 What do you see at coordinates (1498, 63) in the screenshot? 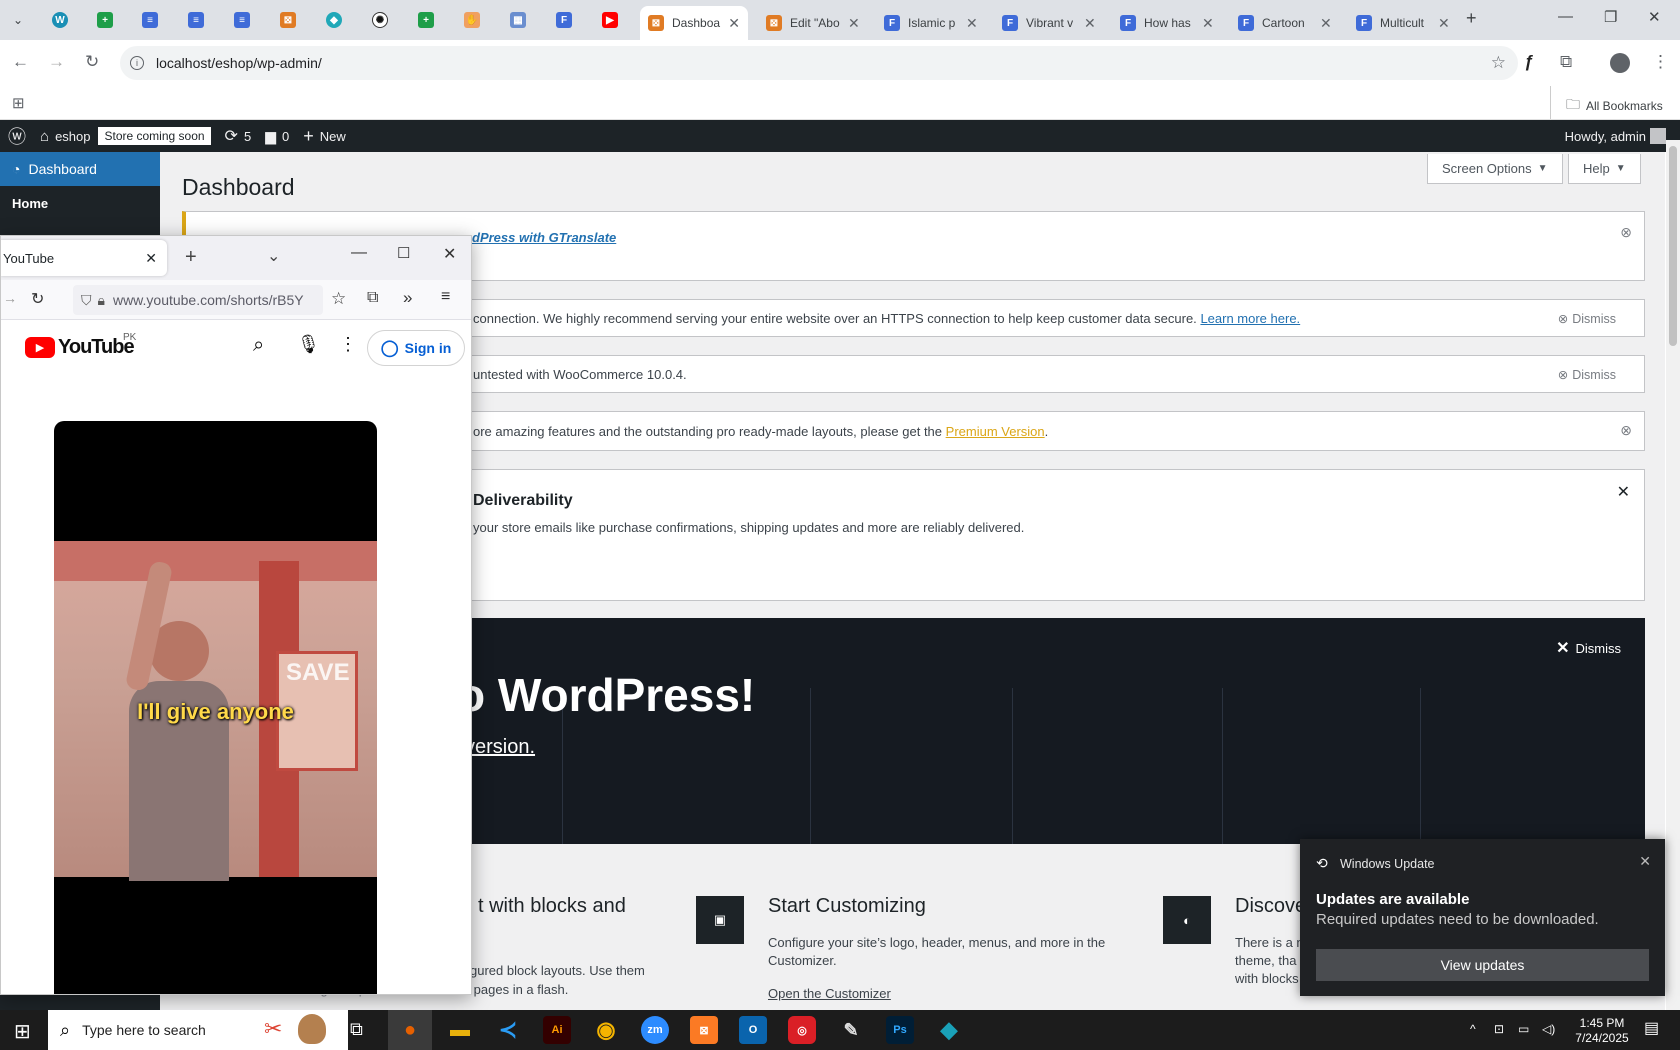
I see `star-icon: ☆` at bounding box center [1498, 63].